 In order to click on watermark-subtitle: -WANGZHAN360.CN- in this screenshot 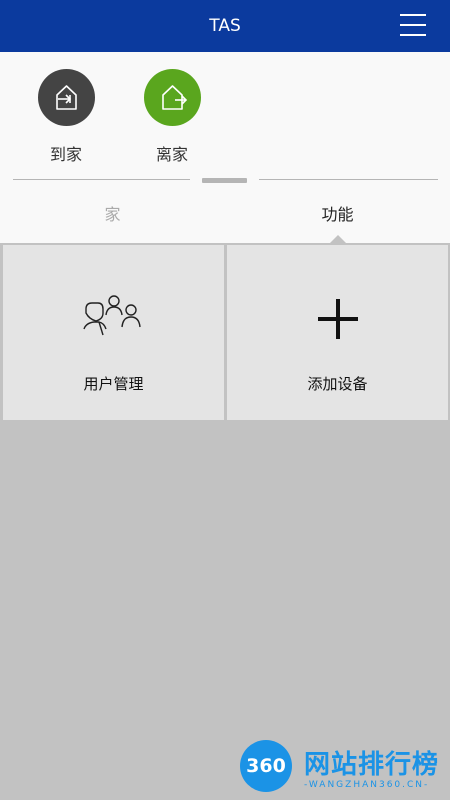, I will do `click(367, 785)`.